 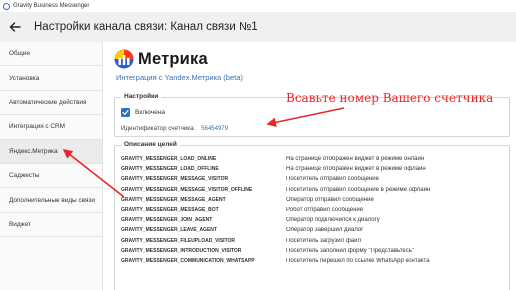 I want to click on goal-description: Посетитель загрузил файл, so click(x=323, y=240).